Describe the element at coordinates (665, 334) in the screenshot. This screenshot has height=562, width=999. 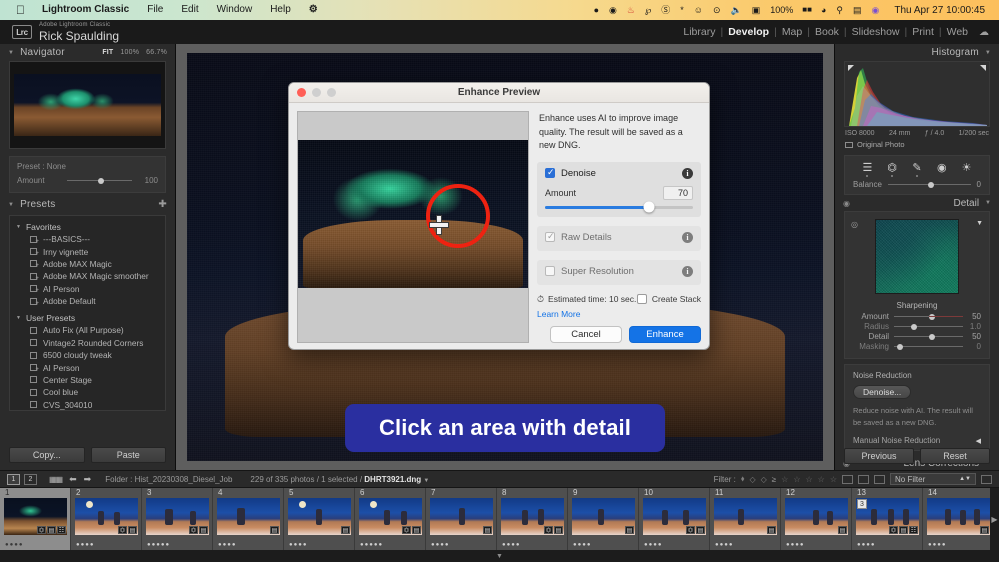
I see `enhance-button: Enhance` at that location.